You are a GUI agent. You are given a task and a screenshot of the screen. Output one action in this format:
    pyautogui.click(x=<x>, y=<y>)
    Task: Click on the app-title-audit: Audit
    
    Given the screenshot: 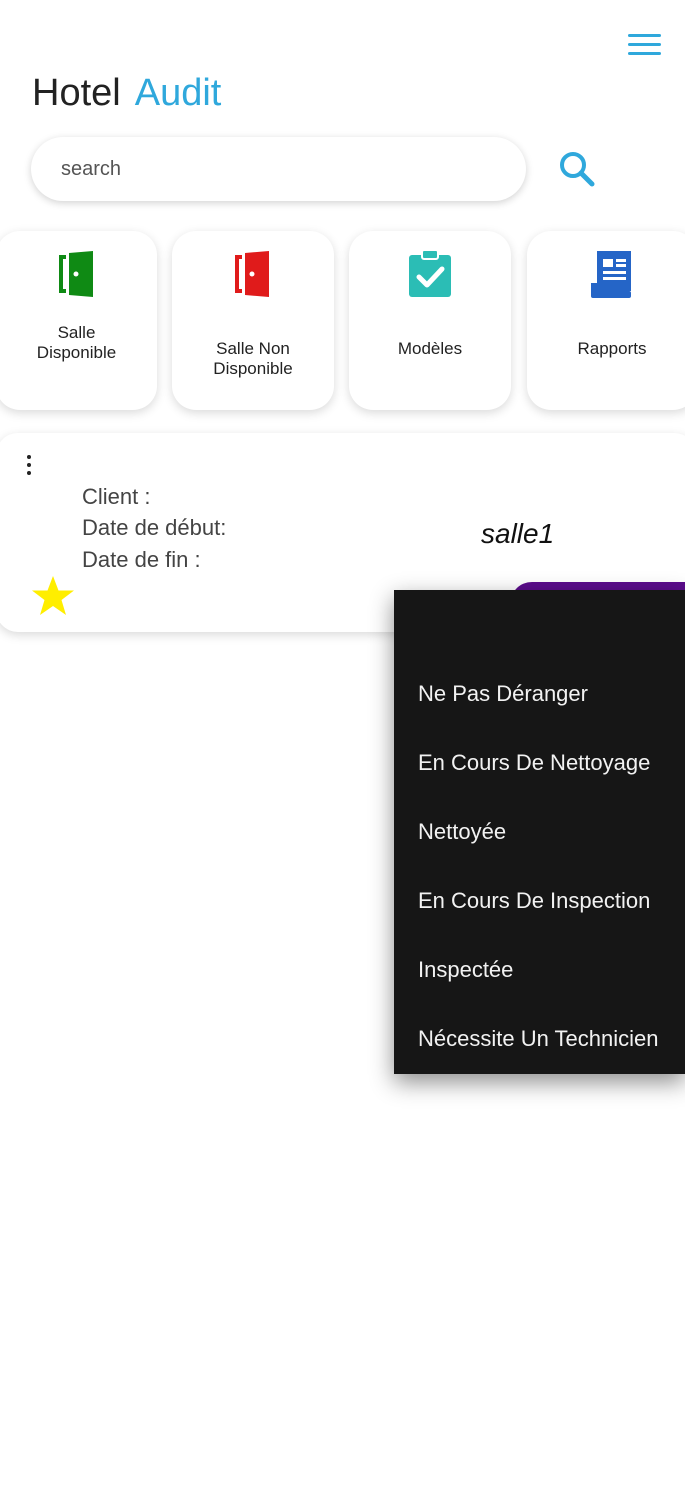 What is the action you would take?
    pyautogui.click(x=178, y=93)
    